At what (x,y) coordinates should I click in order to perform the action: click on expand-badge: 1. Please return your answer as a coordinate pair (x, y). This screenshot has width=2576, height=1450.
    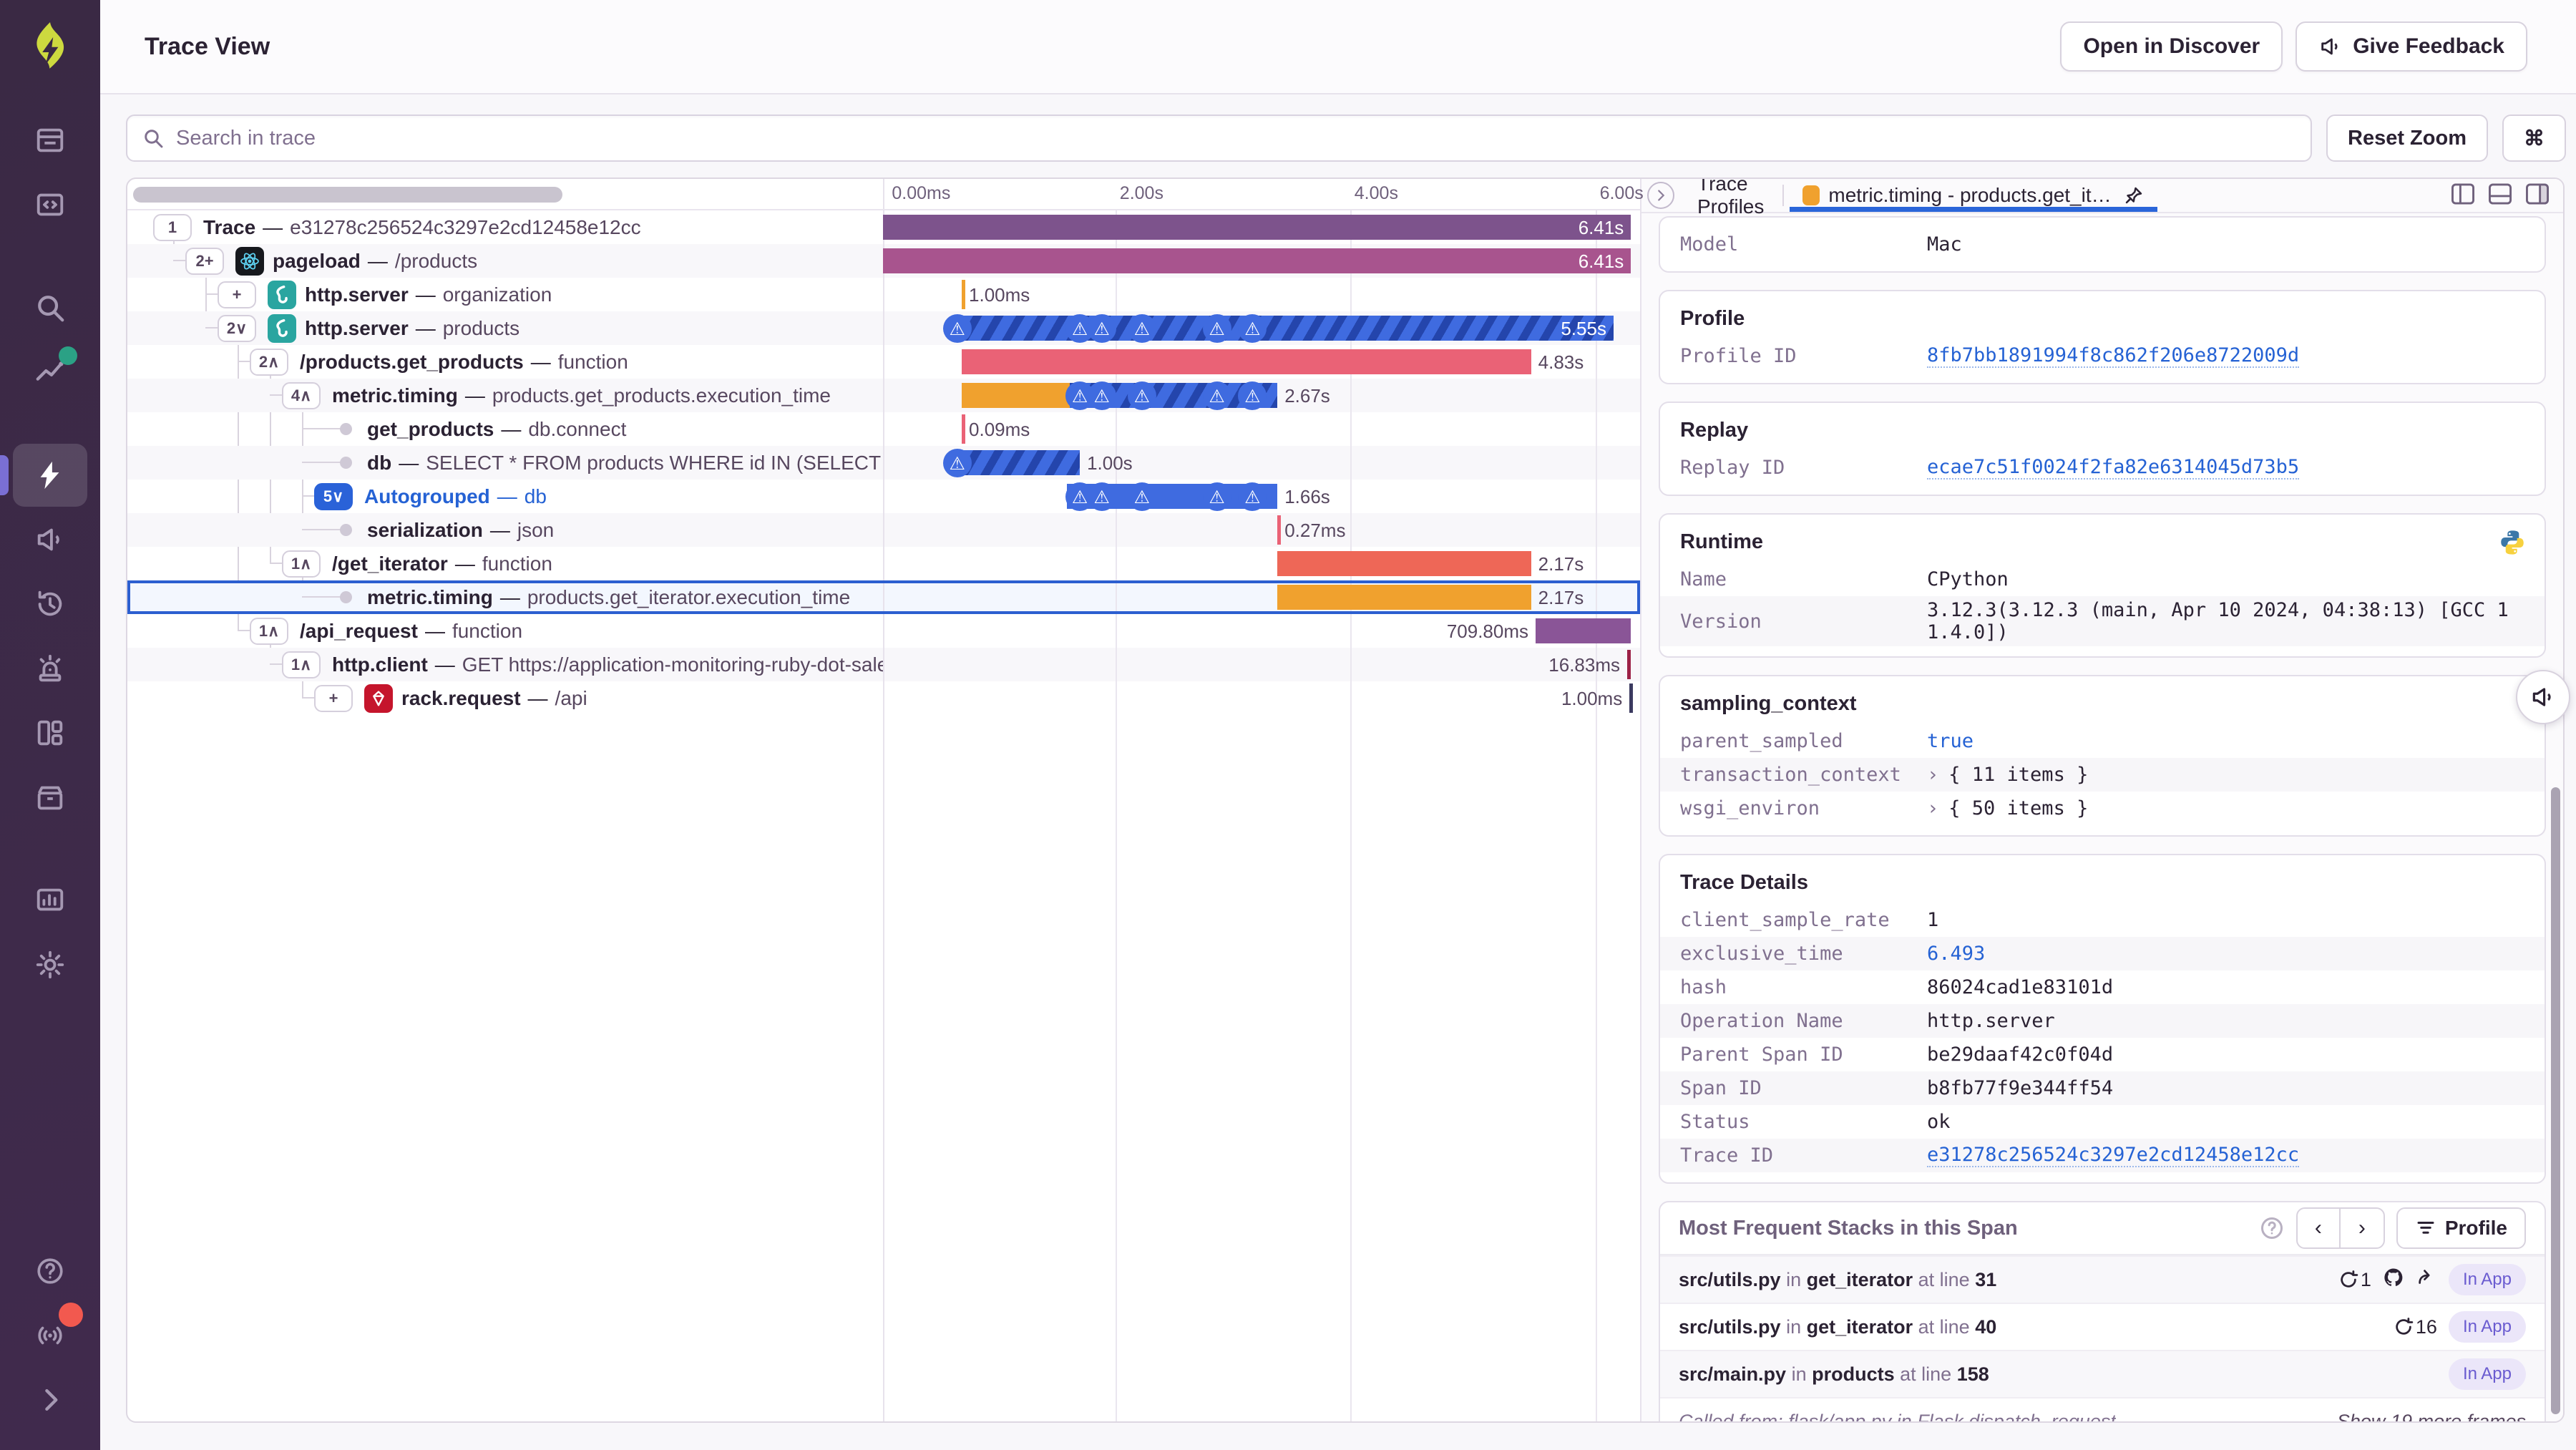
    Looking at the image, I should click on (172, 227).